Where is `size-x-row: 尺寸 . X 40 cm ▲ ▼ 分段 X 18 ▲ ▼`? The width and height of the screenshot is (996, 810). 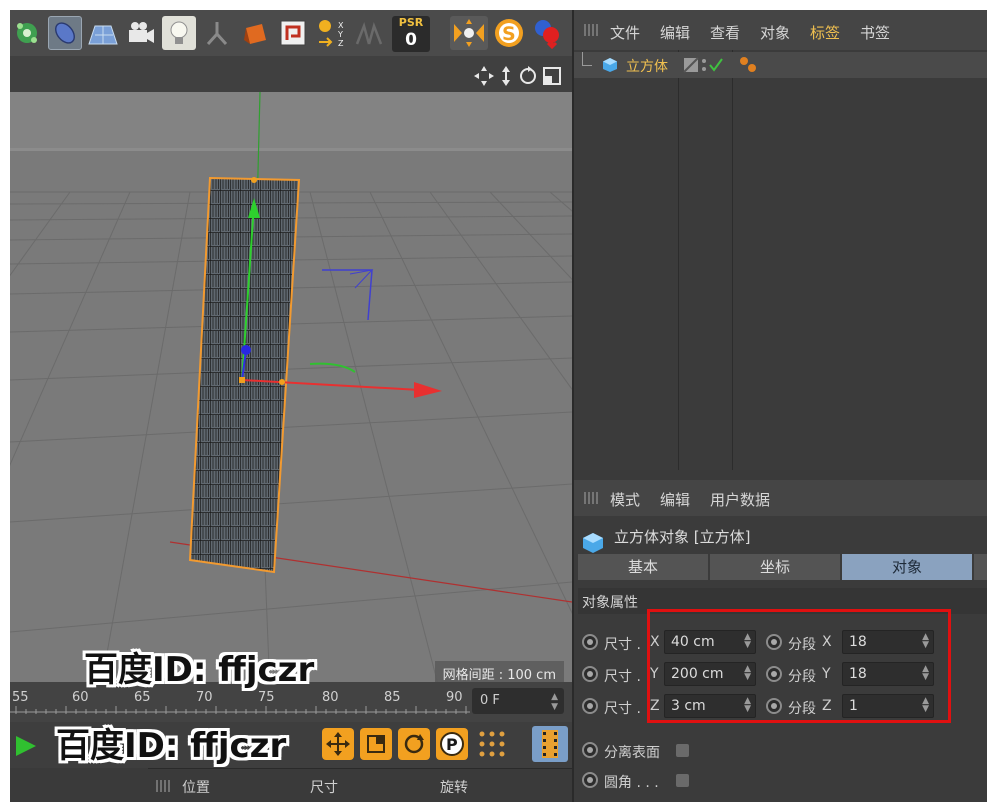 size-x-row: 尺寸 . X 40 cm ▲ ▼ 分段 X 18 ▲ ▼ is located at coordinates (782, 643).